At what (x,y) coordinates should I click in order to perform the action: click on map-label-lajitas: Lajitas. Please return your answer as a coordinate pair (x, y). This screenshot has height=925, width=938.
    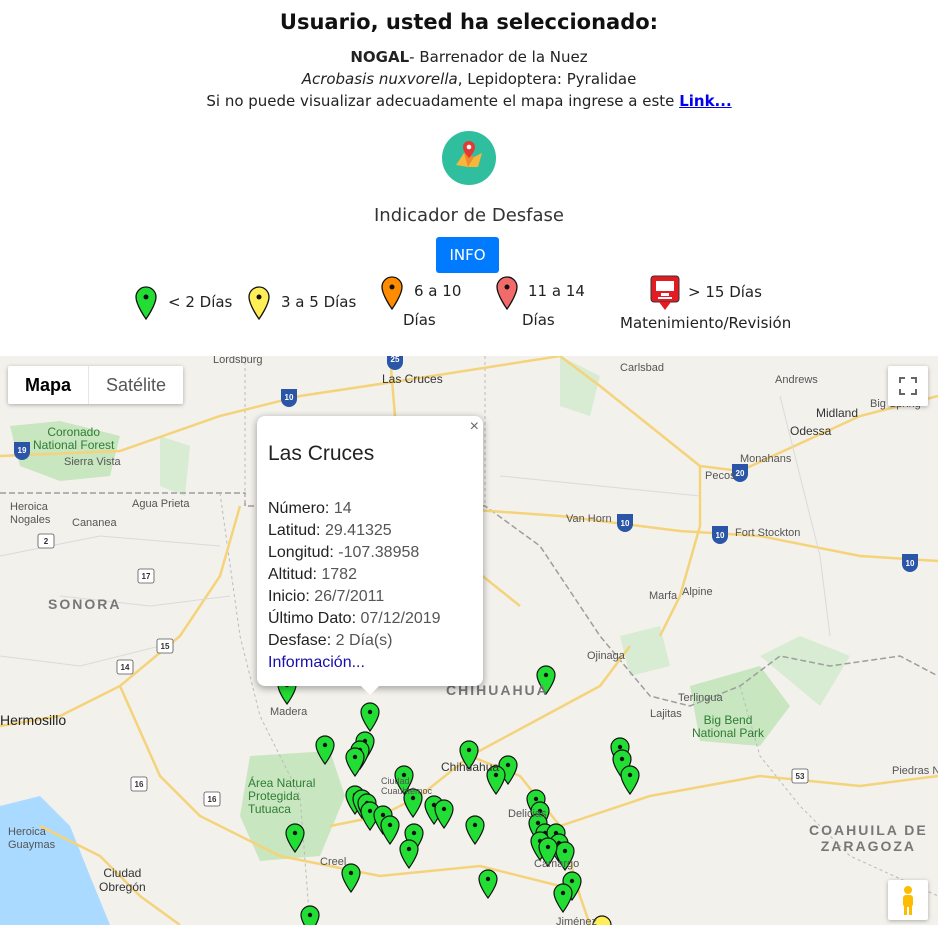
    Looking at the image, I should click on (666, 714).